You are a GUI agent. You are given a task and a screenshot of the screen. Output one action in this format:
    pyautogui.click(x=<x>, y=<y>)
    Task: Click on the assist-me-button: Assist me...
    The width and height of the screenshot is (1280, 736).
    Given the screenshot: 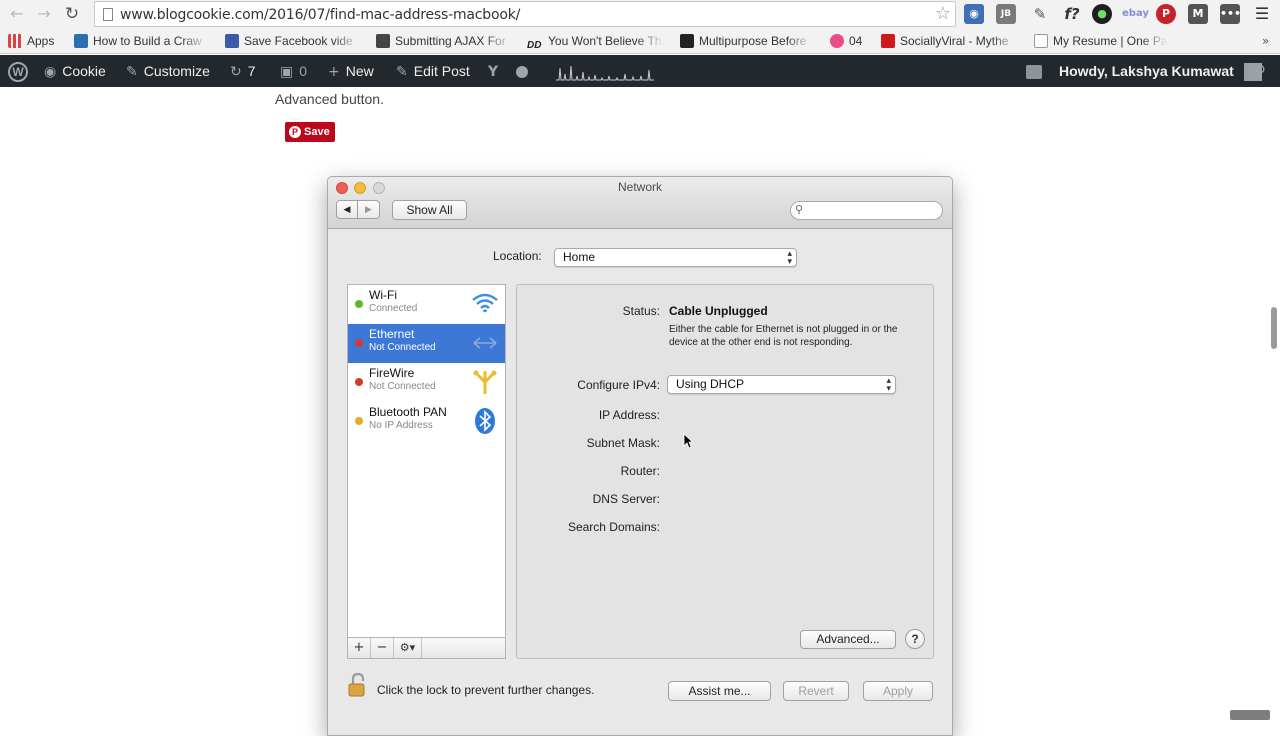 What is the action you would take?
    pyautogui.click(x=719, y=691)
    